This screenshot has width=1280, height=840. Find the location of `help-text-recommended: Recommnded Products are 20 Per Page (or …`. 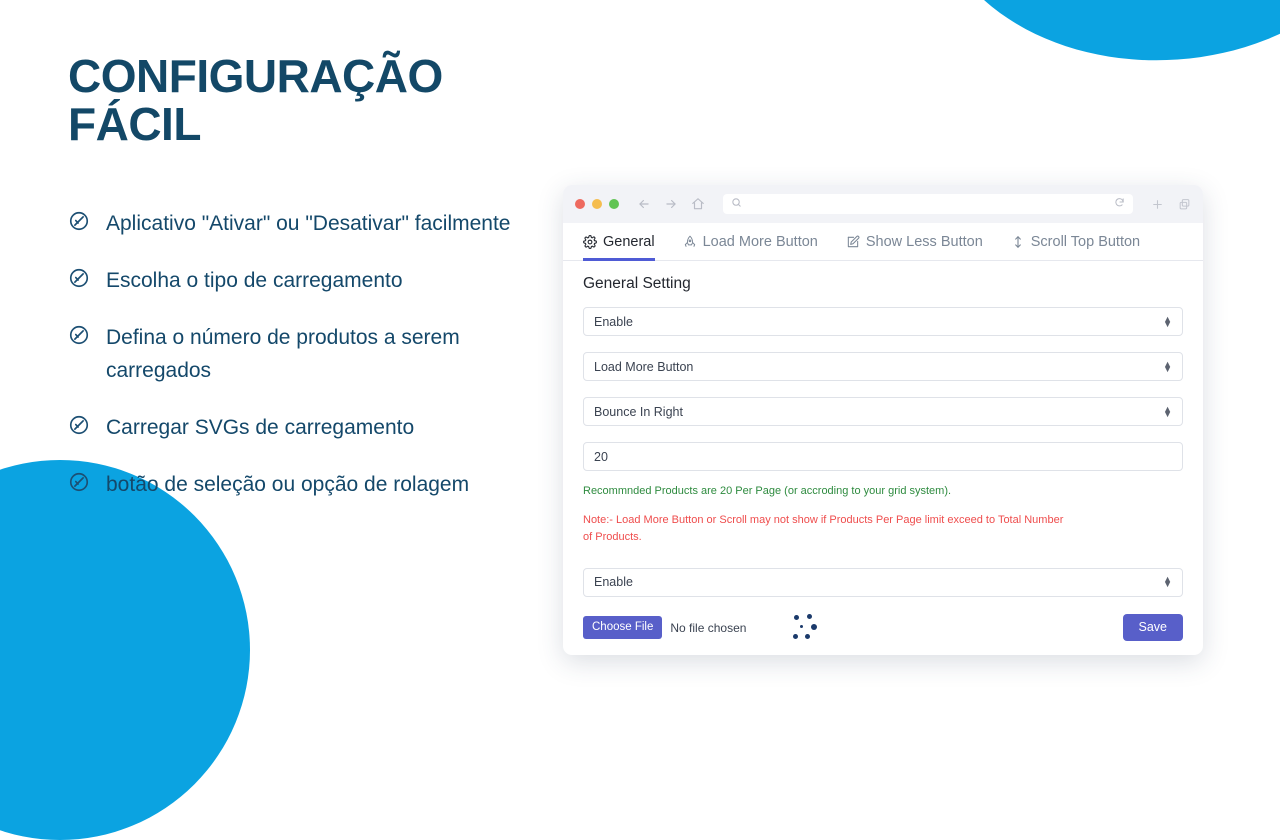

help-text-recommended: Recommnded Products are 20 Per Page (or … is located at coordinates (767, 491).